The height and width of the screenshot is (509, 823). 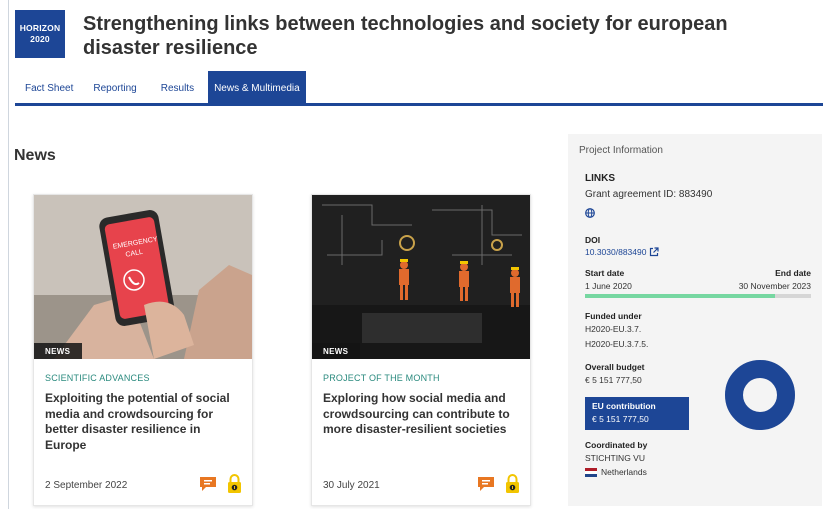 I want to click on tab-underline, so click(x=419, y=104).